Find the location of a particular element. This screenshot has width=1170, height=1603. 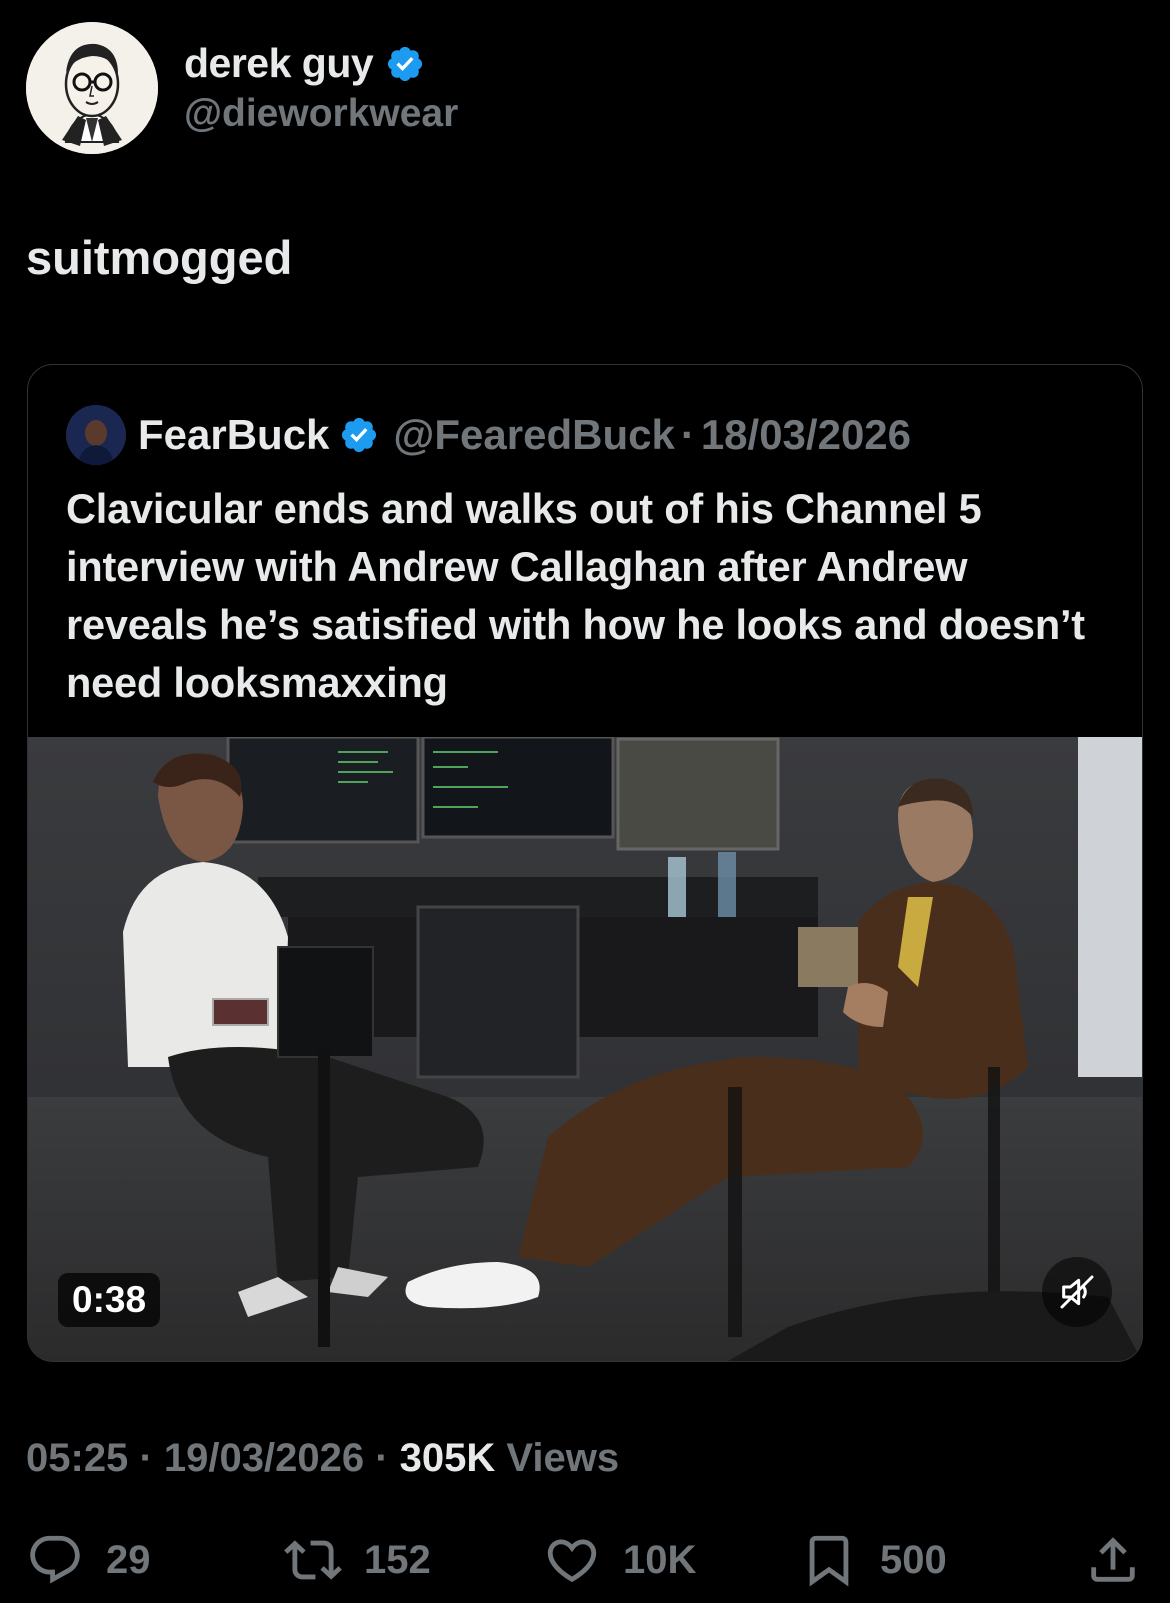

tweet-header: derek guy @dieworkwear is located at coordinates (586, 89).